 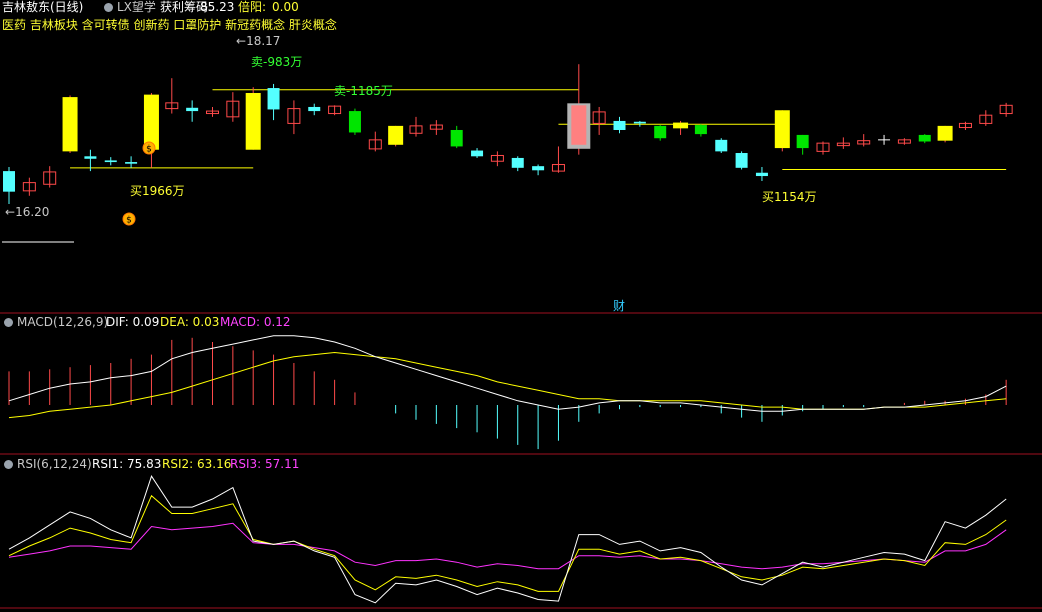 I want to click on ratio-label: 倍阳:, so click(x=252, y=7).